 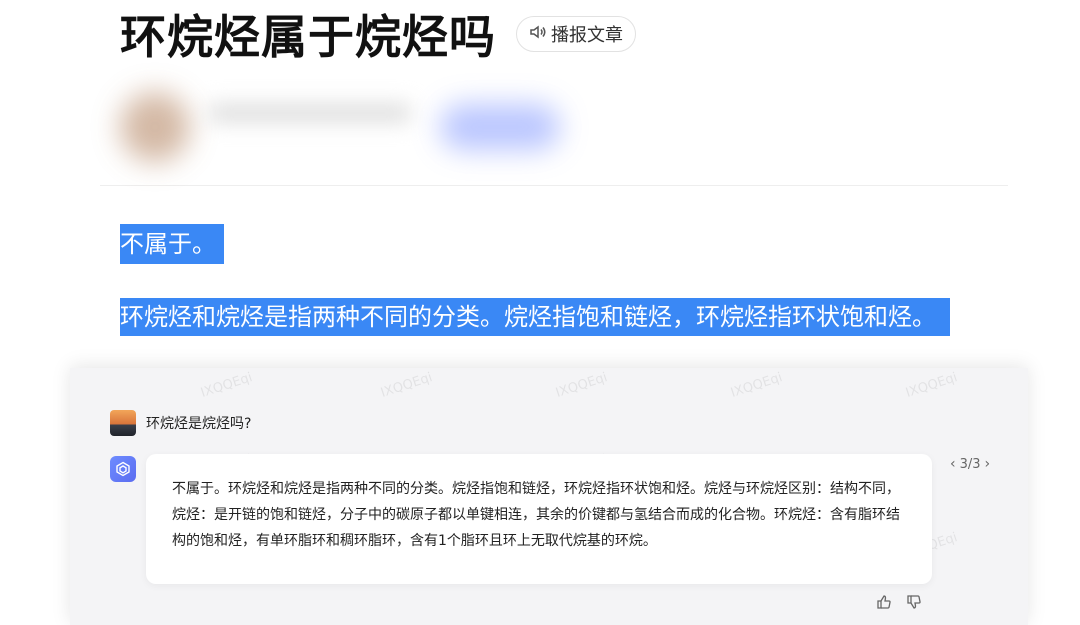 I want to click on selected-text-long: 环烷烃和烷烃是指两种不同的分类。烷烃指饱和链烃，环烷烃指环状饱和烃。, so click(x=535, y=317).